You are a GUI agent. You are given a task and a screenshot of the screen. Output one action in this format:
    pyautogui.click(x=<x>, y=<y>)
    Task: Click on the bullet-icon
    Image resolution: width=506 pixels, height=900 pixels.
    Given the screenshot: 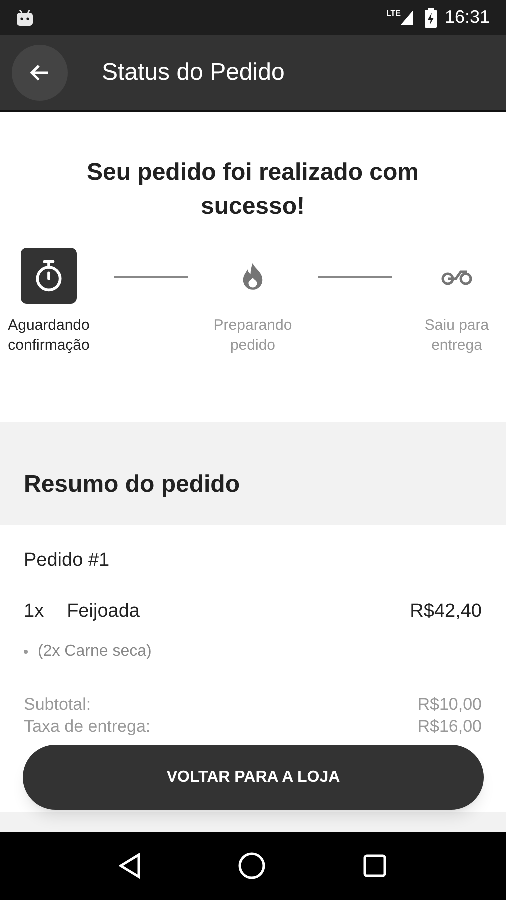 What is the action you would take?
    pyautogui.click(x=26, y=652)
    